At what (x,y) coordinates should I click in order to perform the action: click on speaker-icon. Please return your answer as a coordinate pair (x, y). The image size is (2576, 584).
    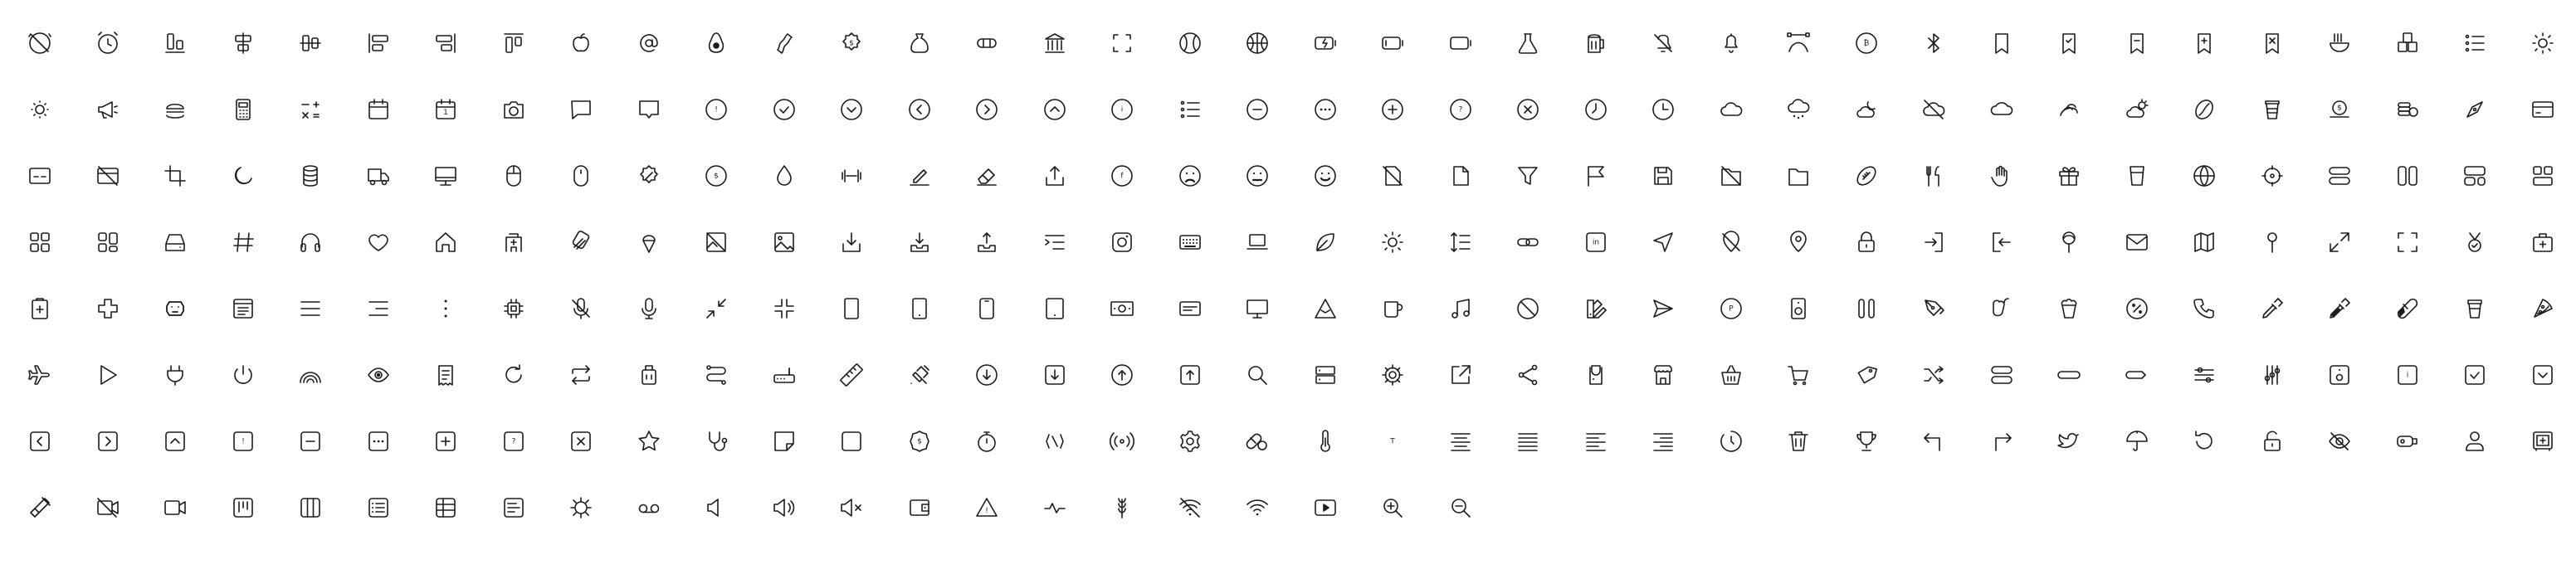
    Looking at the image, I should click on (1799, 308).